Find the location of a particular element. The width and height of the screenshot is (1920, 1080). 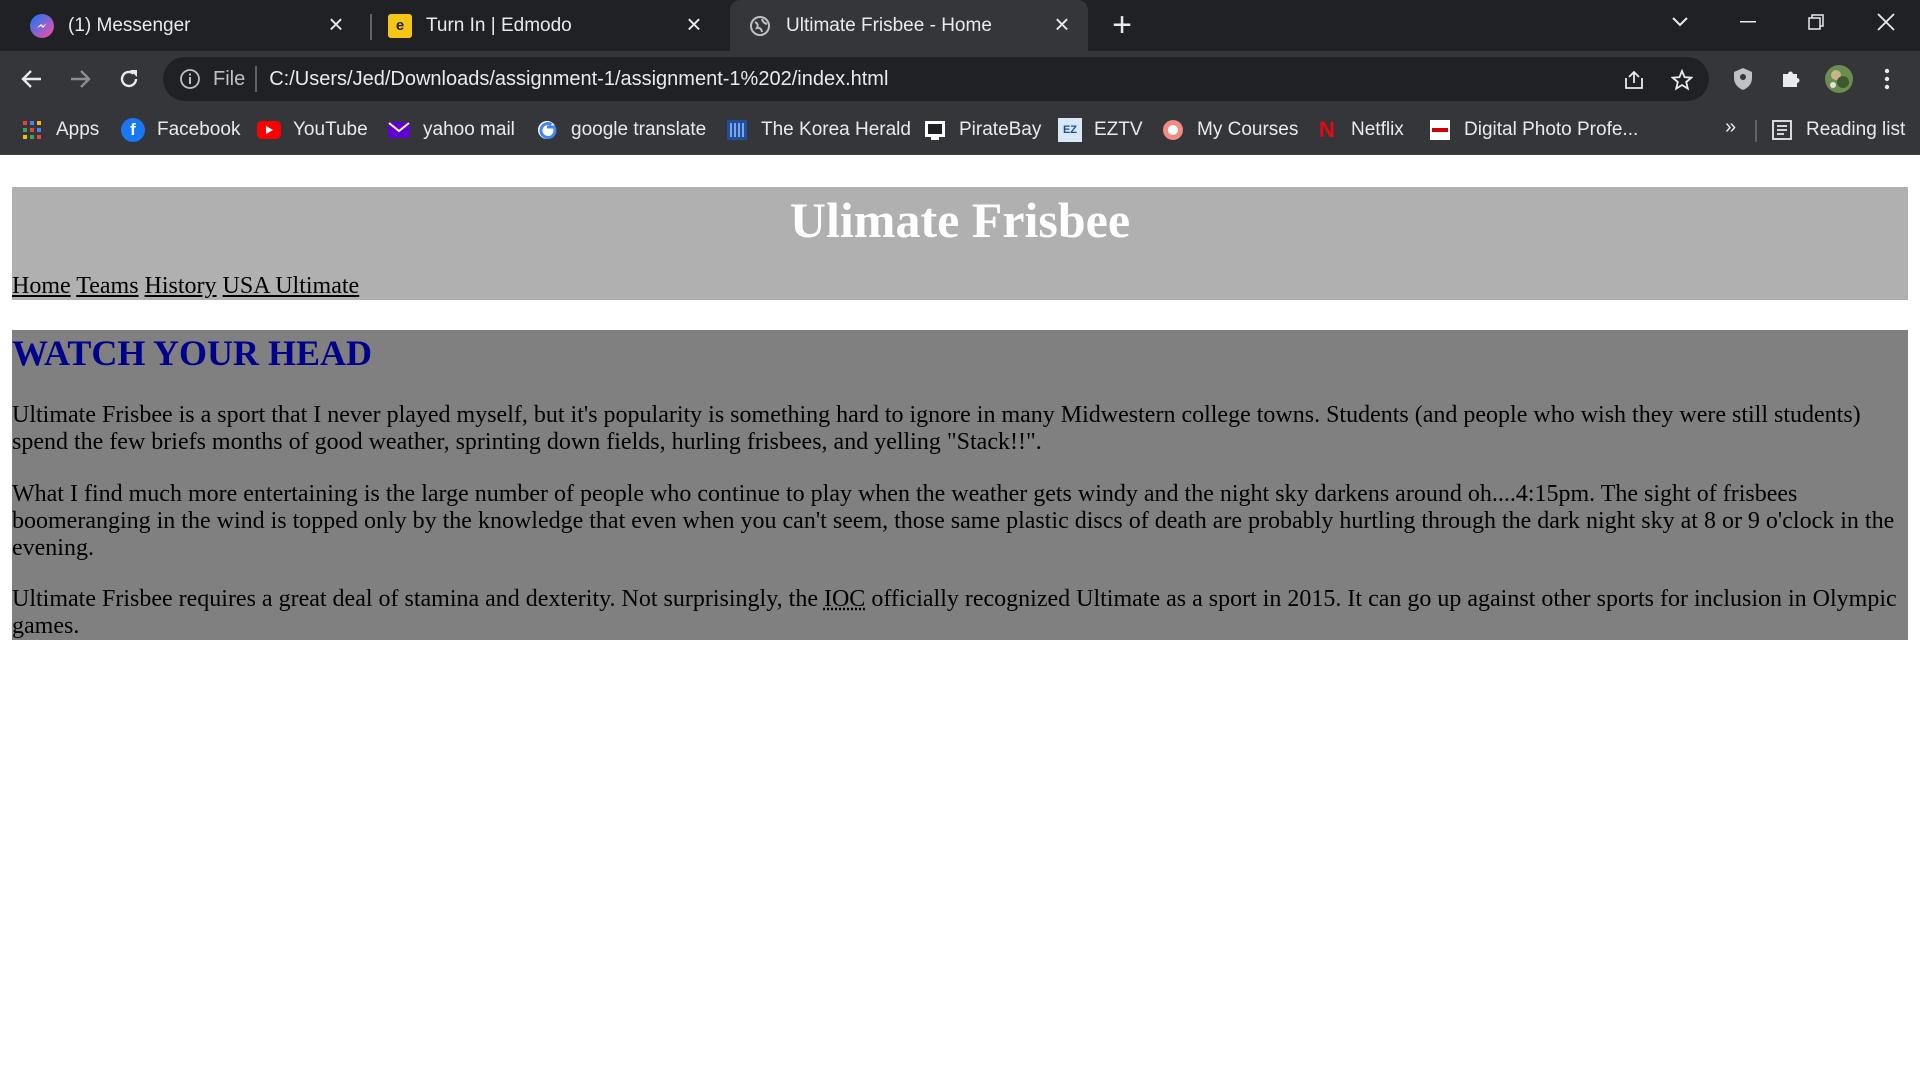

tab-ultimate-frisbee: Ultimate Frisbee - Home × is located at coordinates (909, 25).